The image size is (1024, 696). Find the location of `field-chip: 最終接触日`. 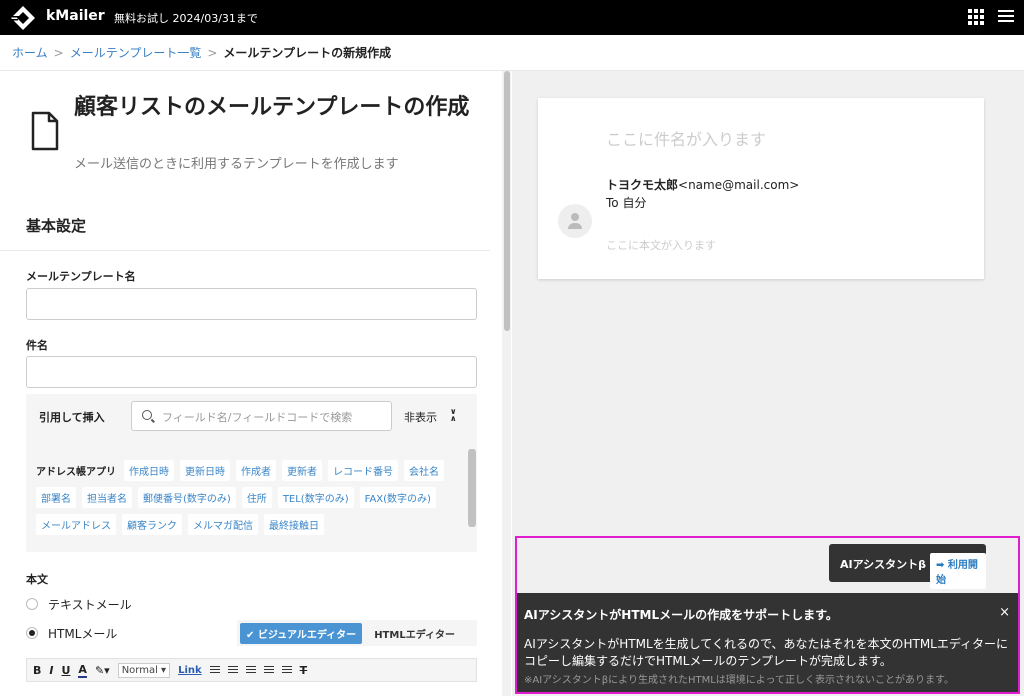

field-chip: 最終接触日 is located at coordinates (294, 524).